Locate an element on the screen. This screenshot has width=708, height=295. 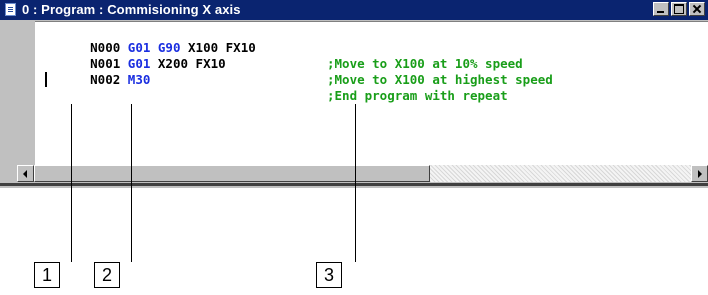
callout-label: 3 is located at coordinates (329, 275).